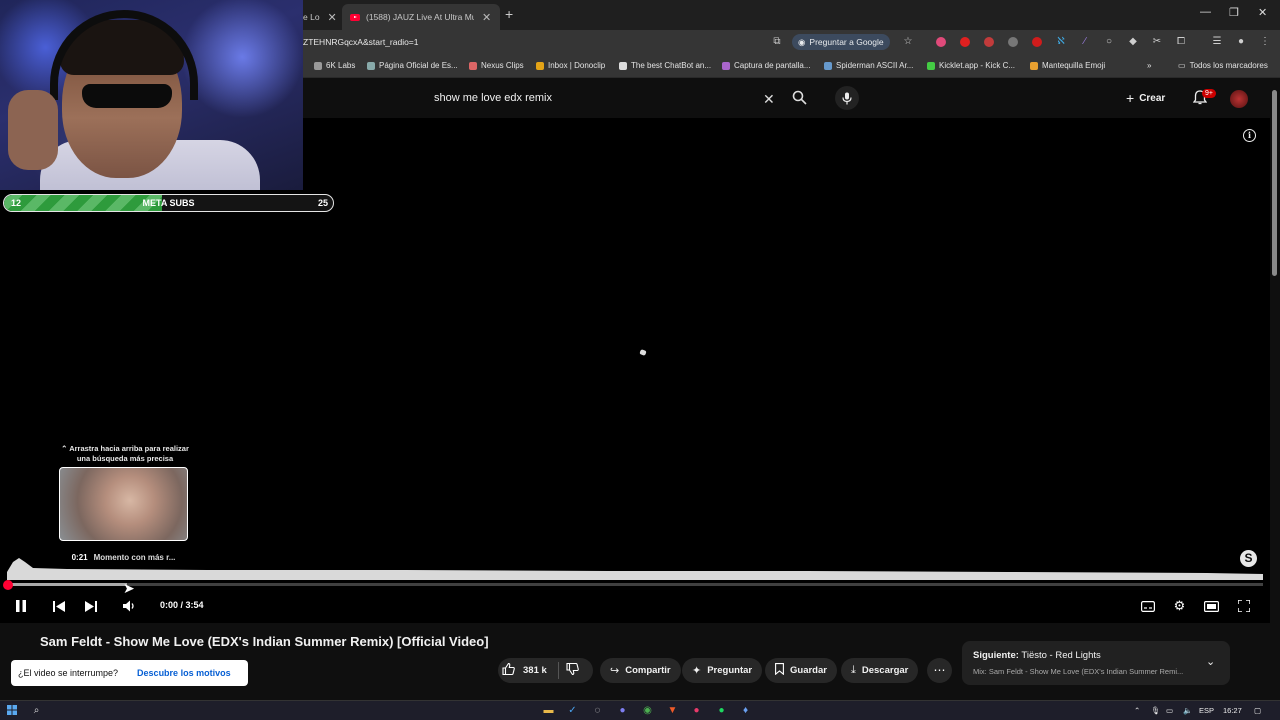 This screenshot has width=1280, height=720. I want to click on more-bookmarks-icon: », so click(1149, 65).